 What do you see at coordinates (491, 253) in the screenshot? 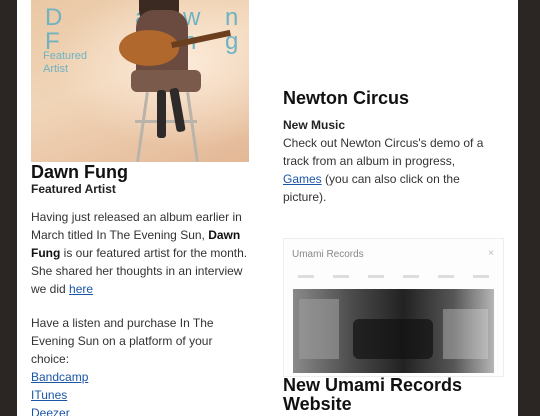
I see `close-icon: ×` at bounding box center [491, 253].